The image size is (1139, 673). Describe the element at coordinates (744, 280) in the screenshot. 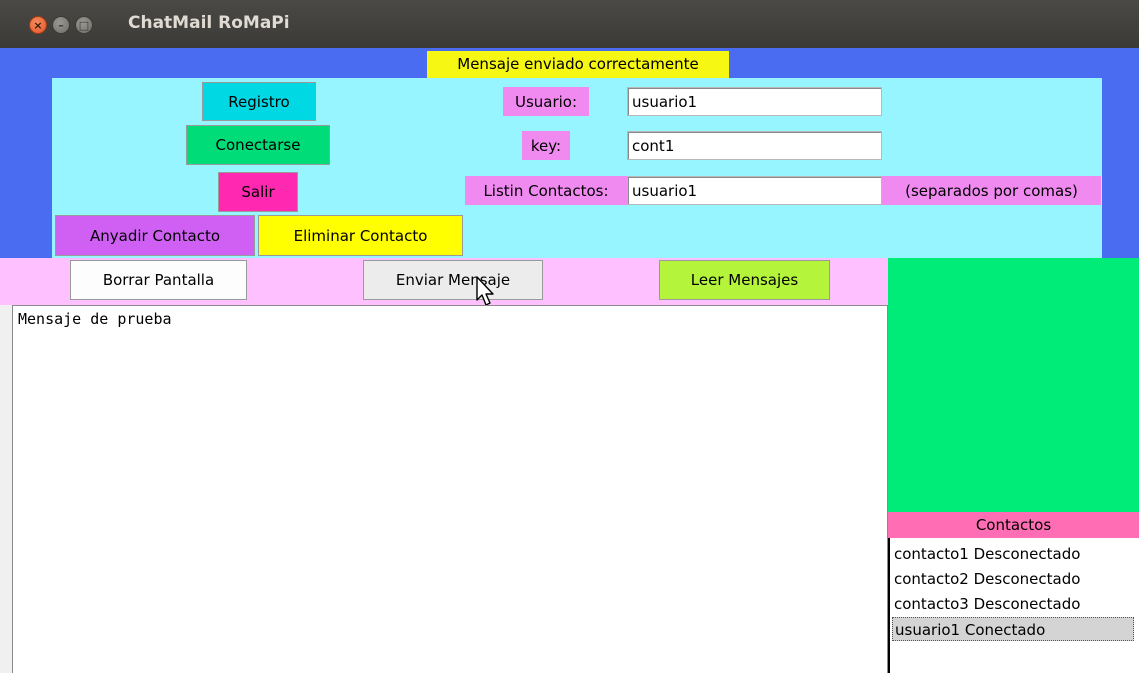

I see `leer-mensajes-button: Leer Mensajes` at that location.